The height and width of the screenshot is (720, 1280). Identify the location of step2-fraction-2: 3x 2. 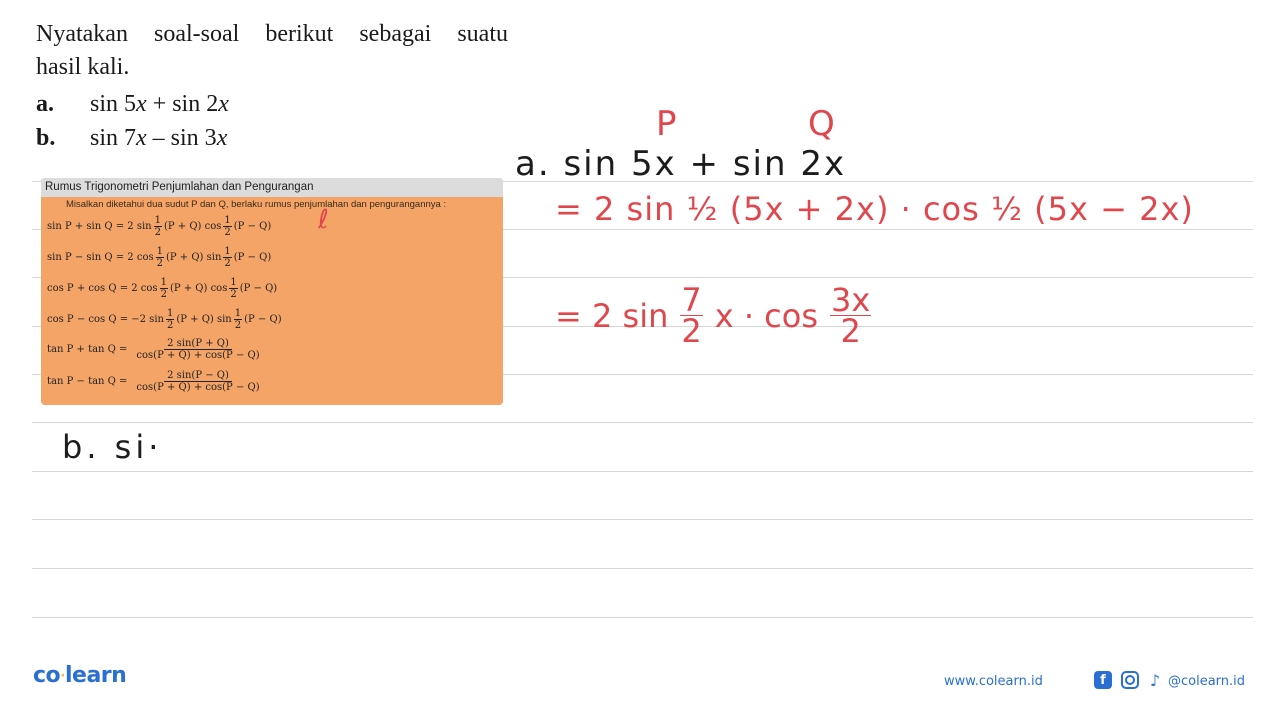
(851, 317).